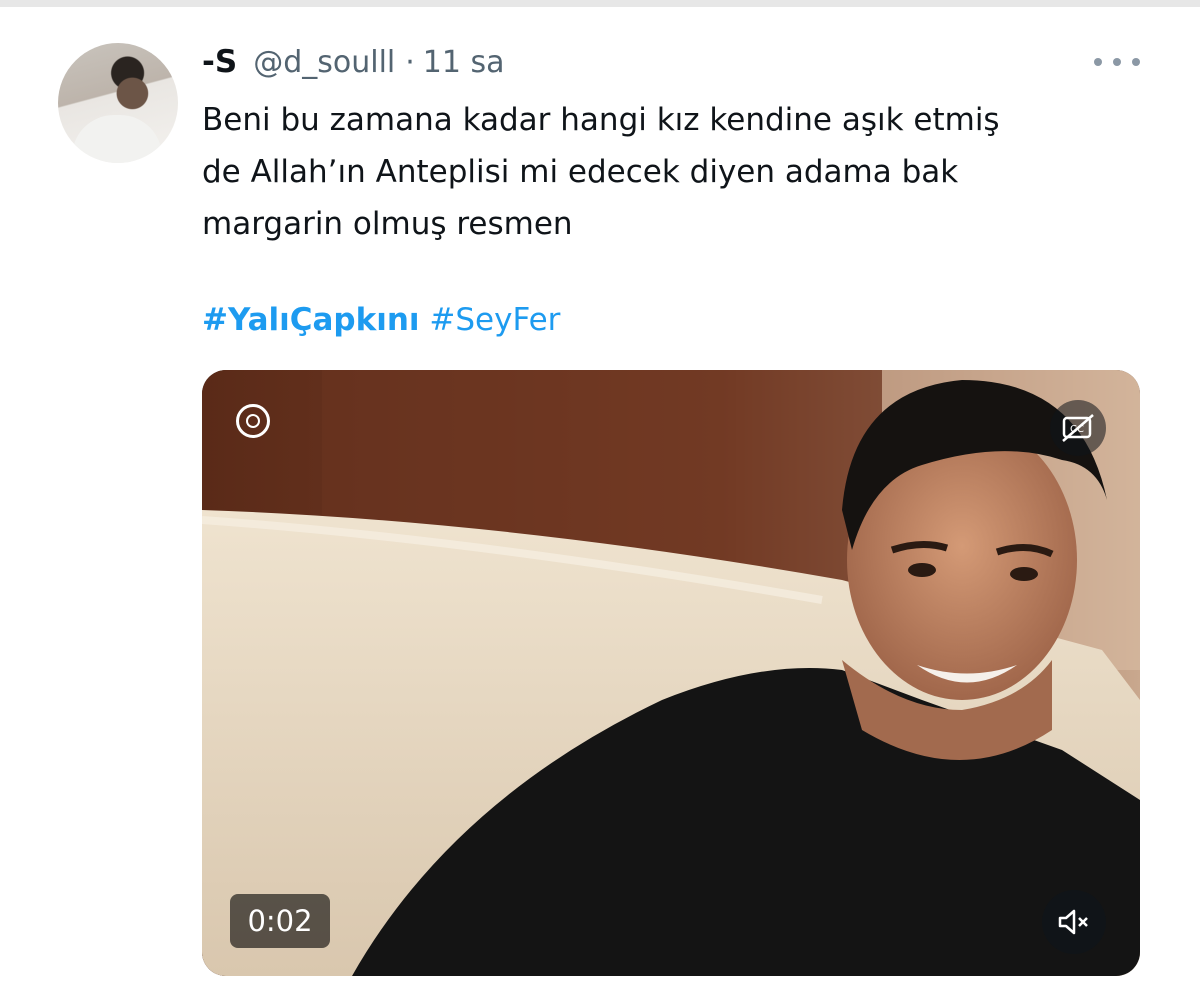 The width and height of the screenshot is (1200, 986). I want to click on captions-off-icon: CC, so click(1078, 428).